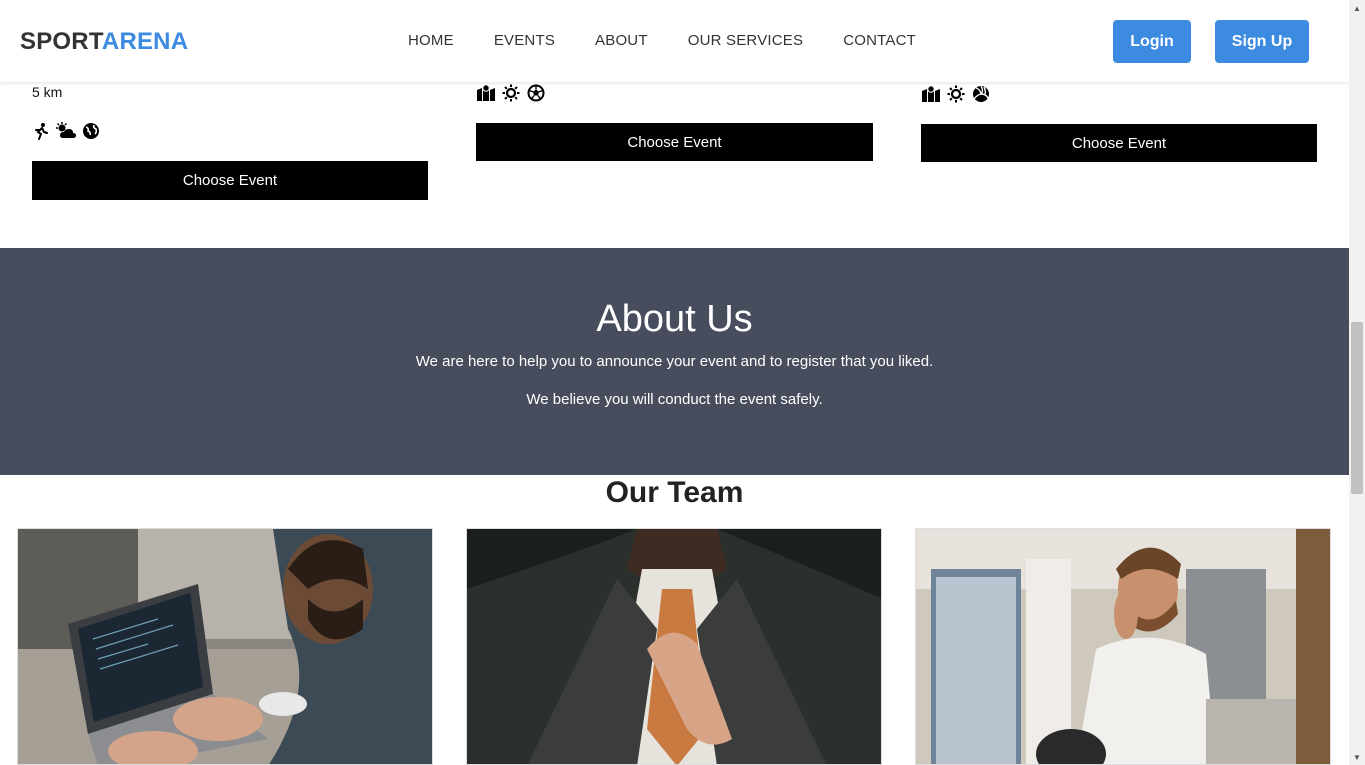  I want to click on team-title: Our Team, so click(674, 492).